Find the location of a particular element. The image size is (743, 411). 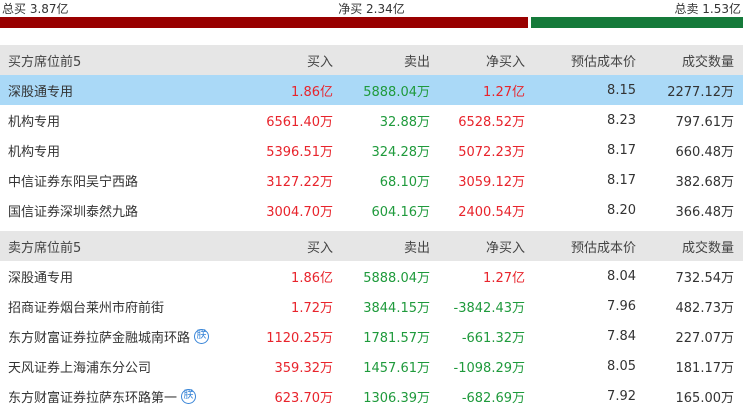

trade-volume: 2277.12万 is located at coordinates (700, 92).